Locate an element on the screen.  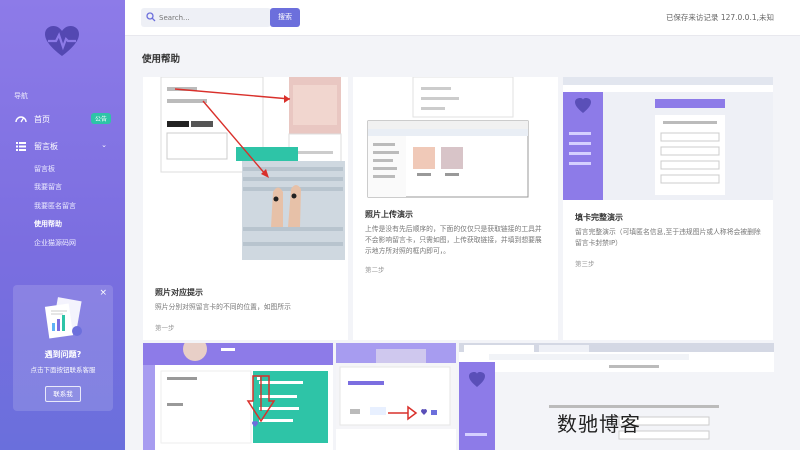
contact-button: 联系我 is located at coordinates (63, 394).